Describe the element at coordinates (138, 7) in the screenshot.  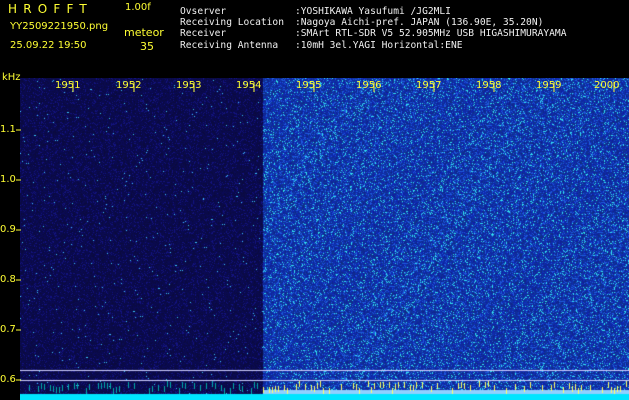
I see `version-label: 1.00f` at that location.